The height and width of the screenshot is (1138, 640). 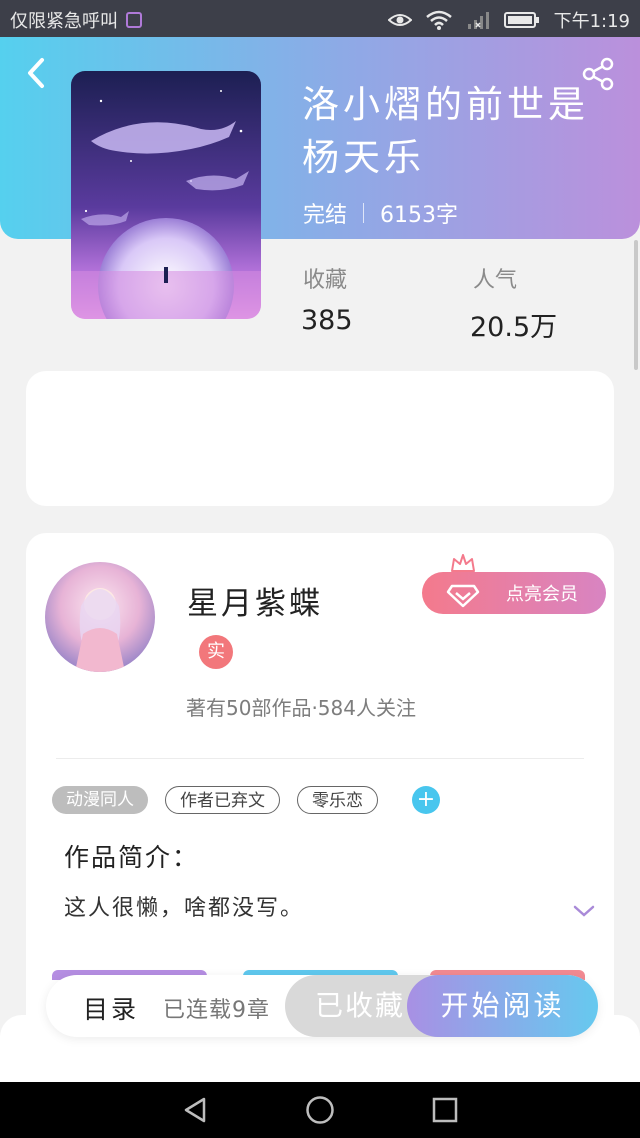 What do you see at coordinates (514, 327) in the screenshot?
I see `popularity-value: 20.5万` at bounding box center [514, 327].